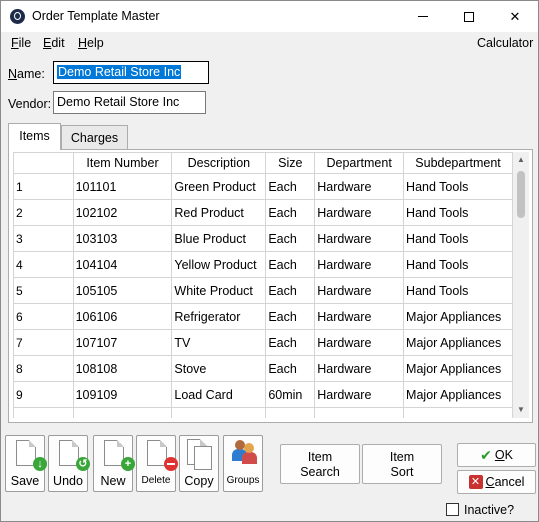 This screenshot has height=522, width=539. Describe the element at coordinates (122, 163) in the screenshot. I see `column-header-item-number: Item Number` at that location.